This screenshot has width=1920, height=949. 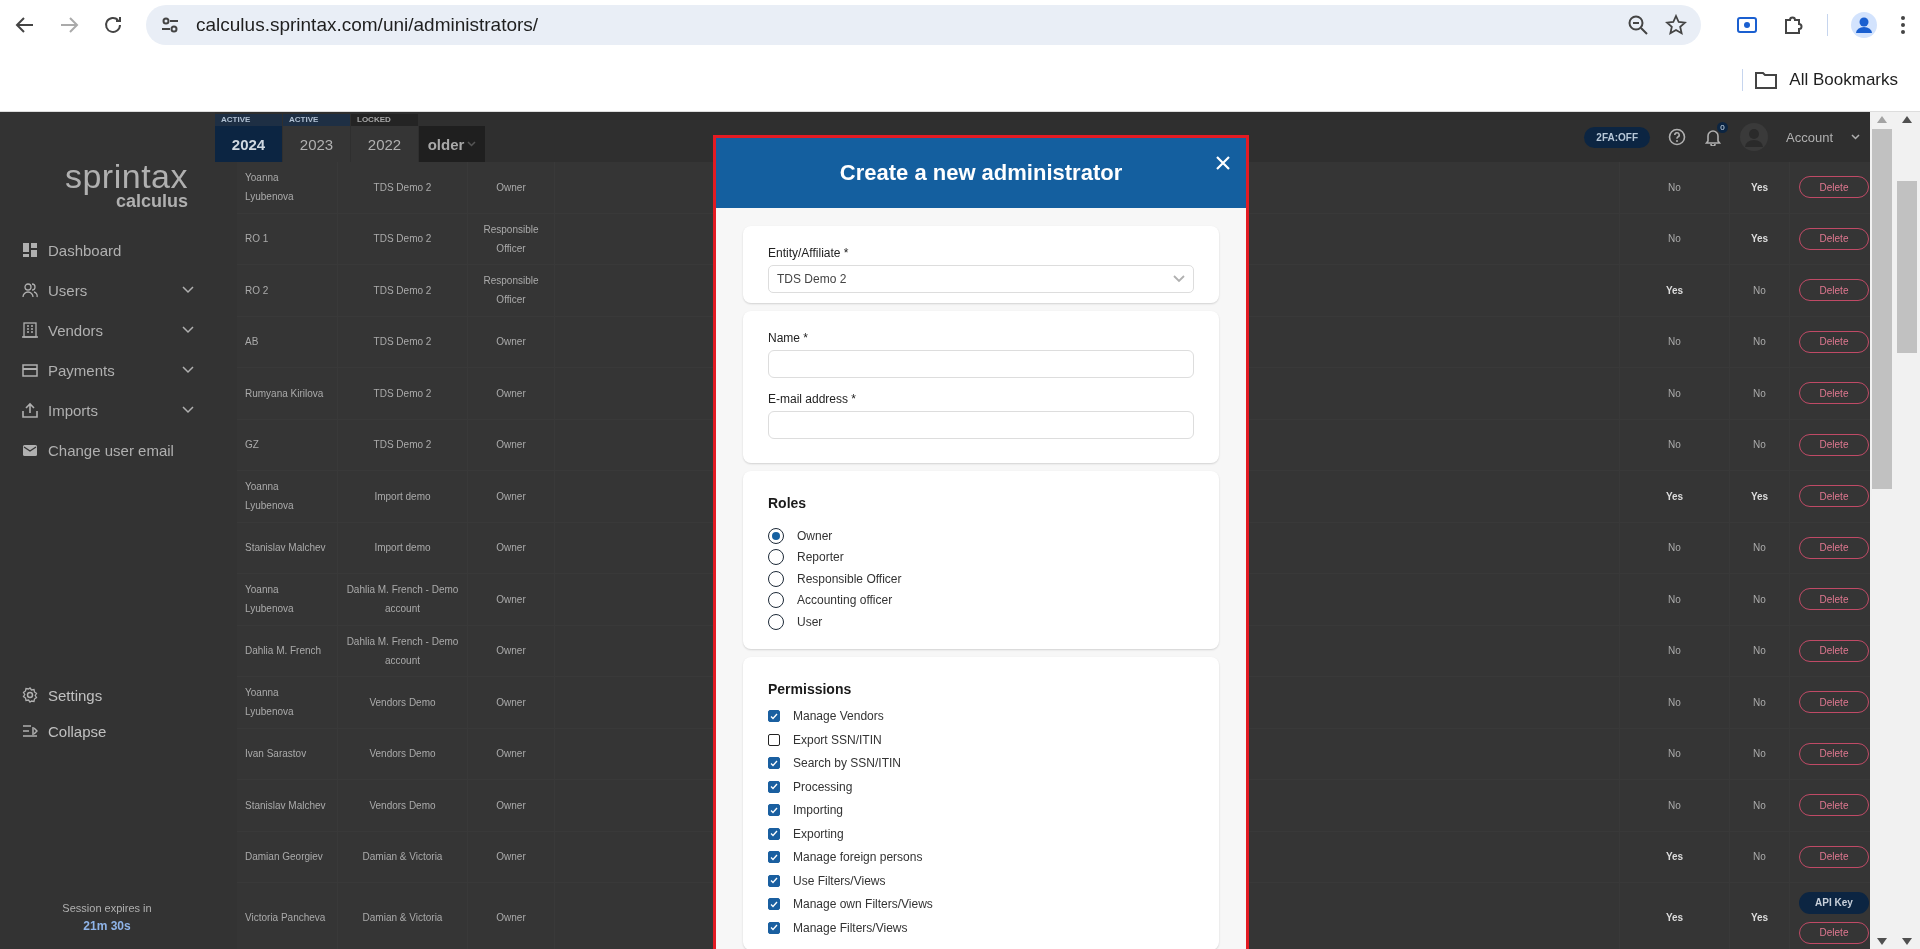 What do you see at coordinates (981, 763) in the screenshot?
I see `permission-checkbox: Search by SSN/ITIN` at bounding box center [981, 763].